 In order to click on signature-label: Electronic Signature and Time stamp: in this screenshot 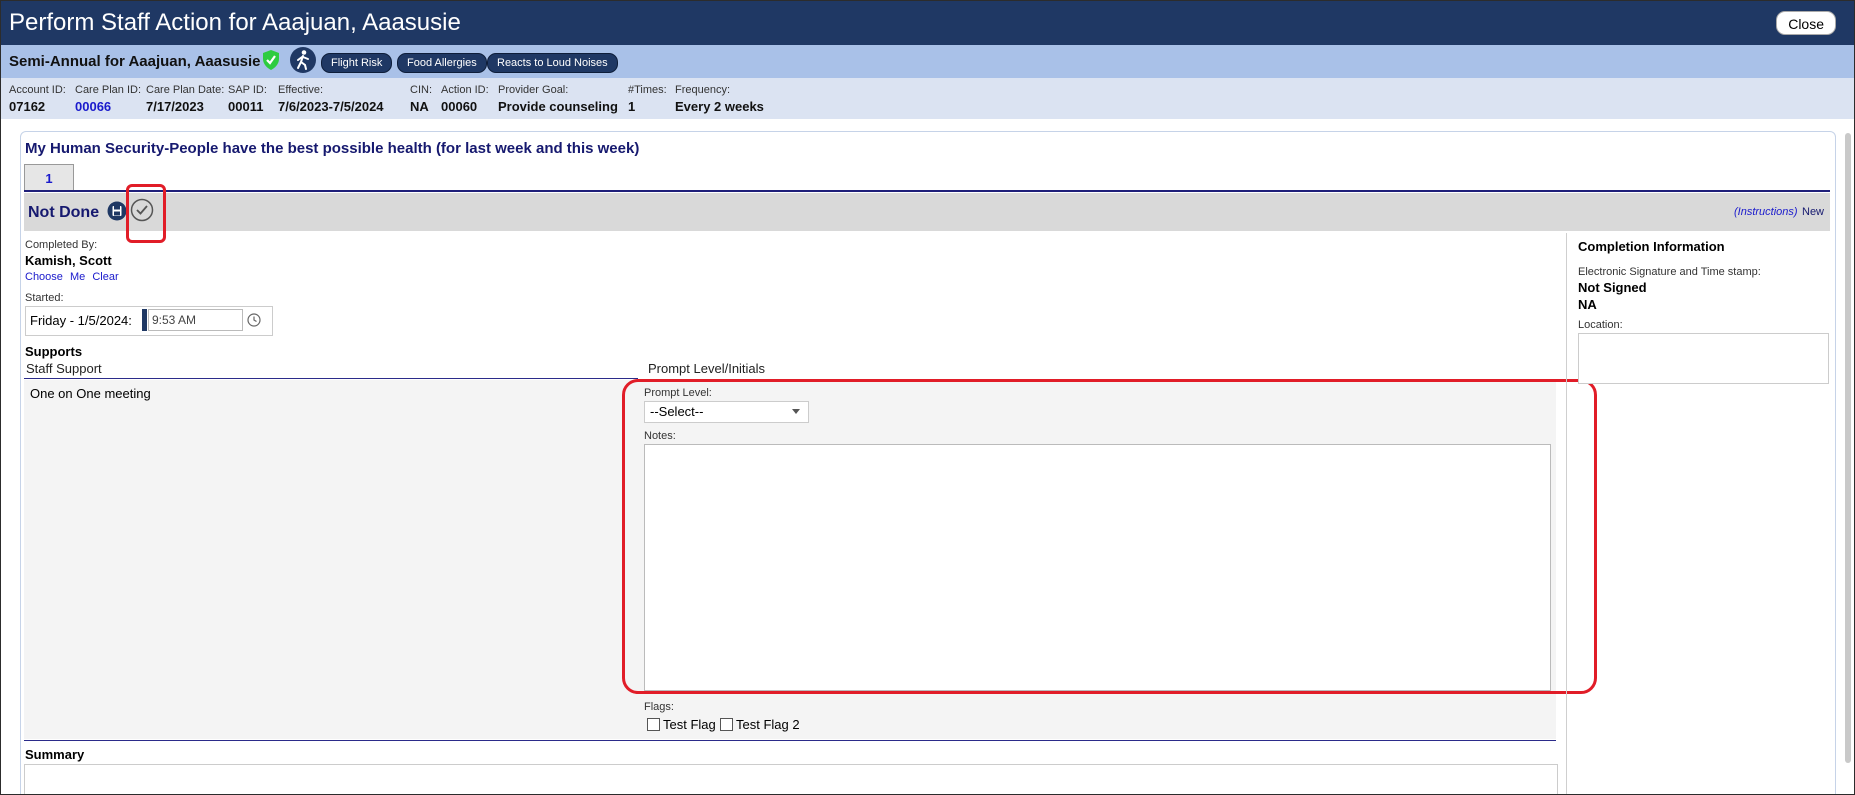, I will do `click(1669, 272)`.